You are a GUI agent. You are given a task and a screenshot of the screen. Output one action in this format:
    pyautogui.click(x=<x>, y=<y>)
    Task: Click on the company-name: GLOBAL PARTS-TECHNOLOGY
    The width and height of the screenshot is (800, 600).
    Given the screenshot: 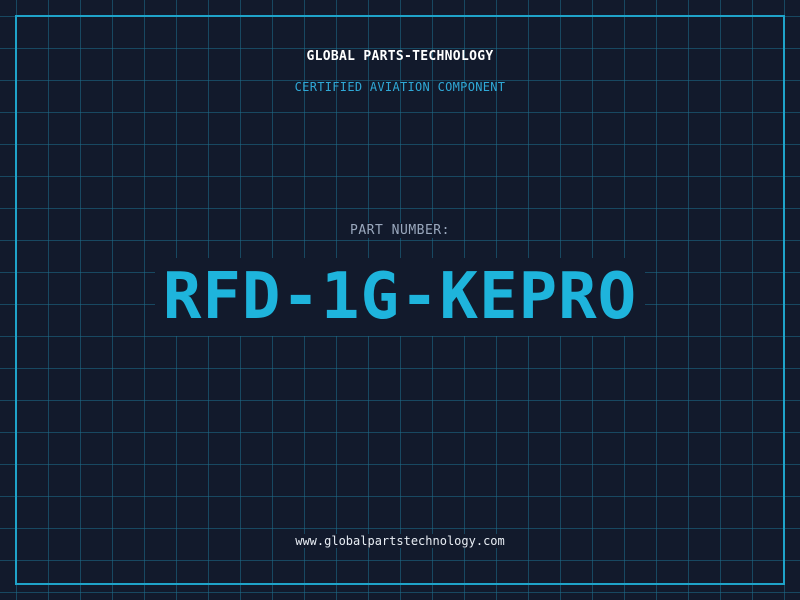 What is the action you would take?
    pyautogui.click(x=400, y=56)
    